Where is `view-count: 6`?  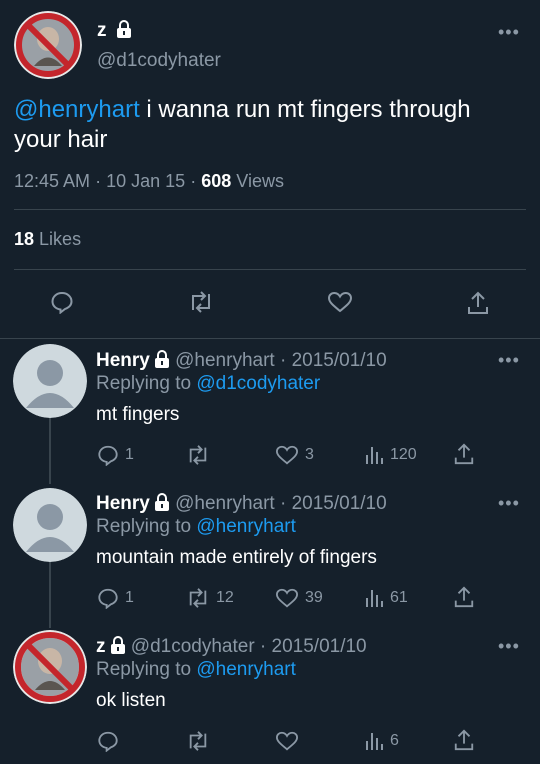
view-count: 6 is located at coordinates (394, 740).